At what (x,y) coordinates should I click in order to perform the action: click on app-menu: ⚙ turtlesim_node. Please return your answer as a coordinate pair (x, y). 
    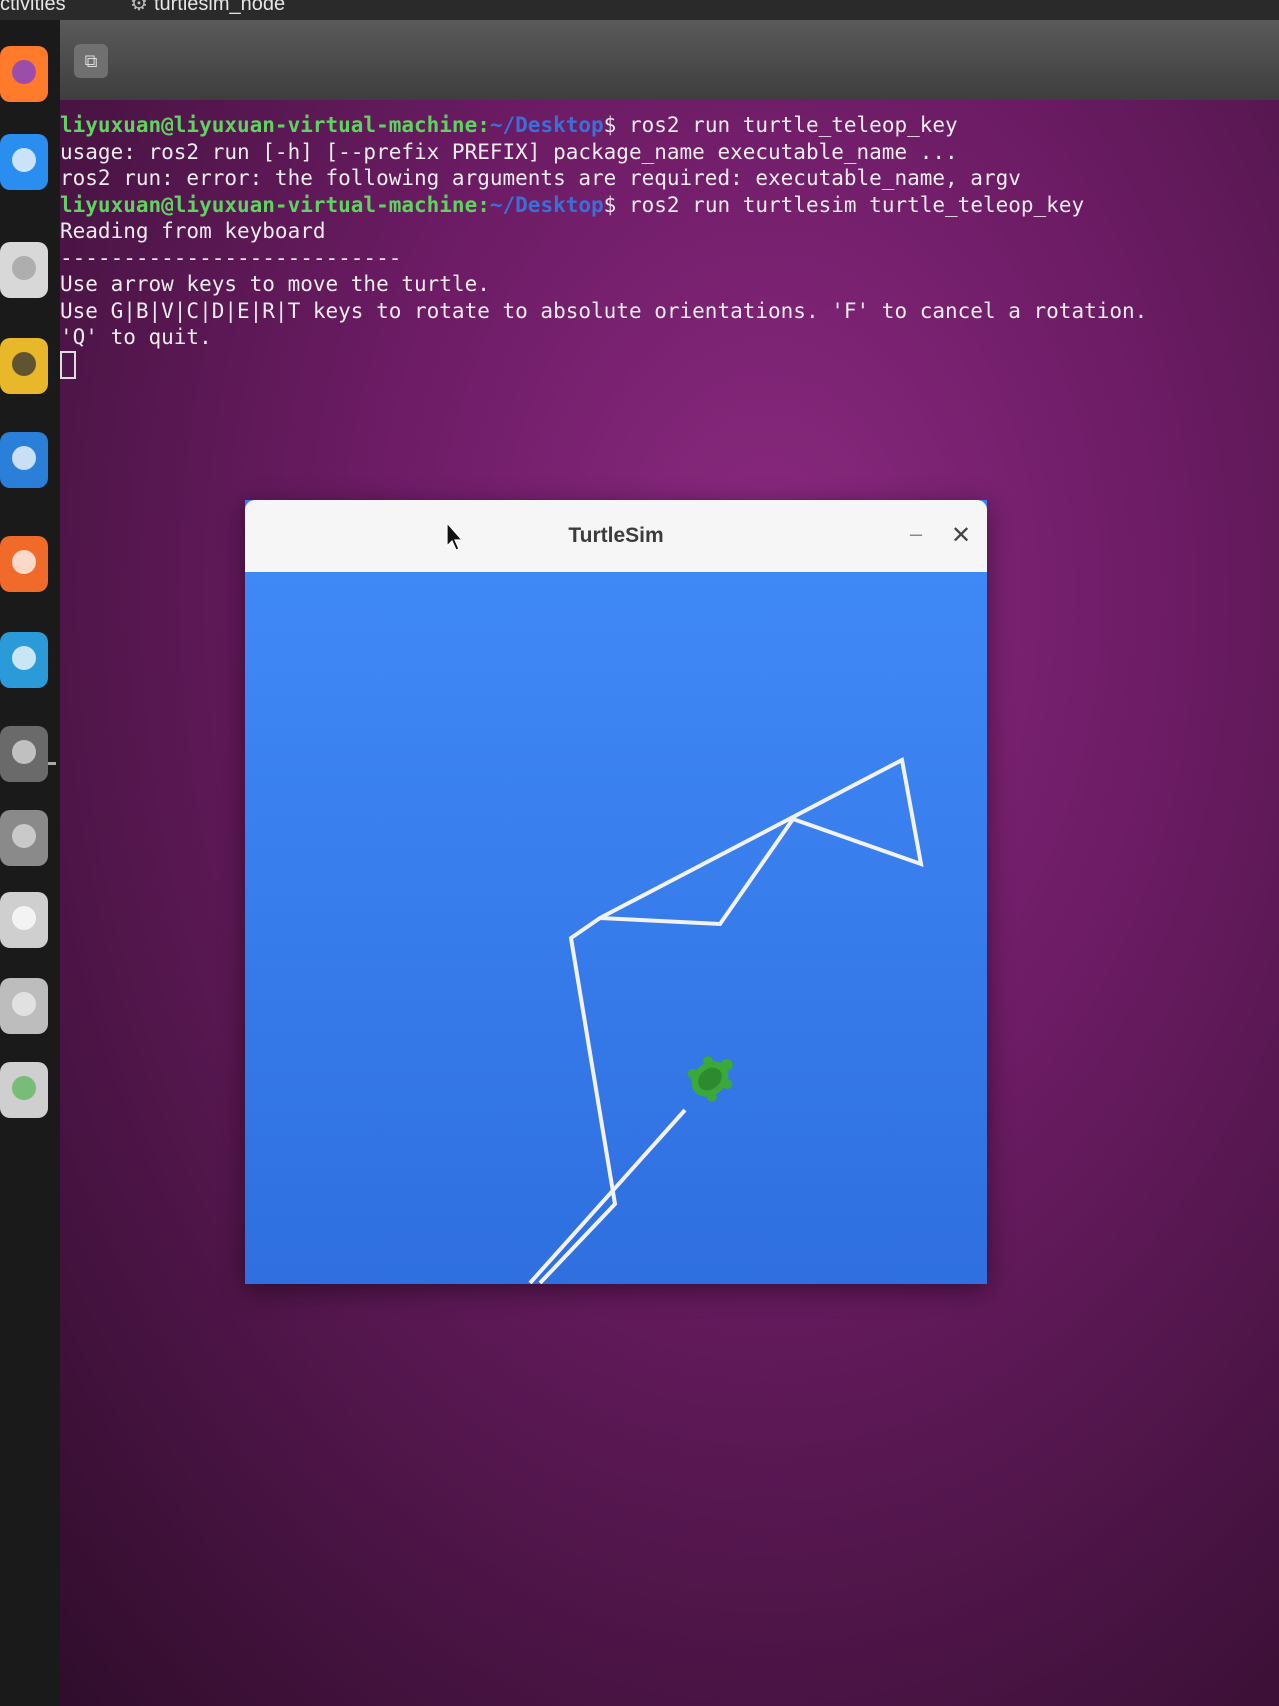
    Looking at the image, I should click on (207, 7).